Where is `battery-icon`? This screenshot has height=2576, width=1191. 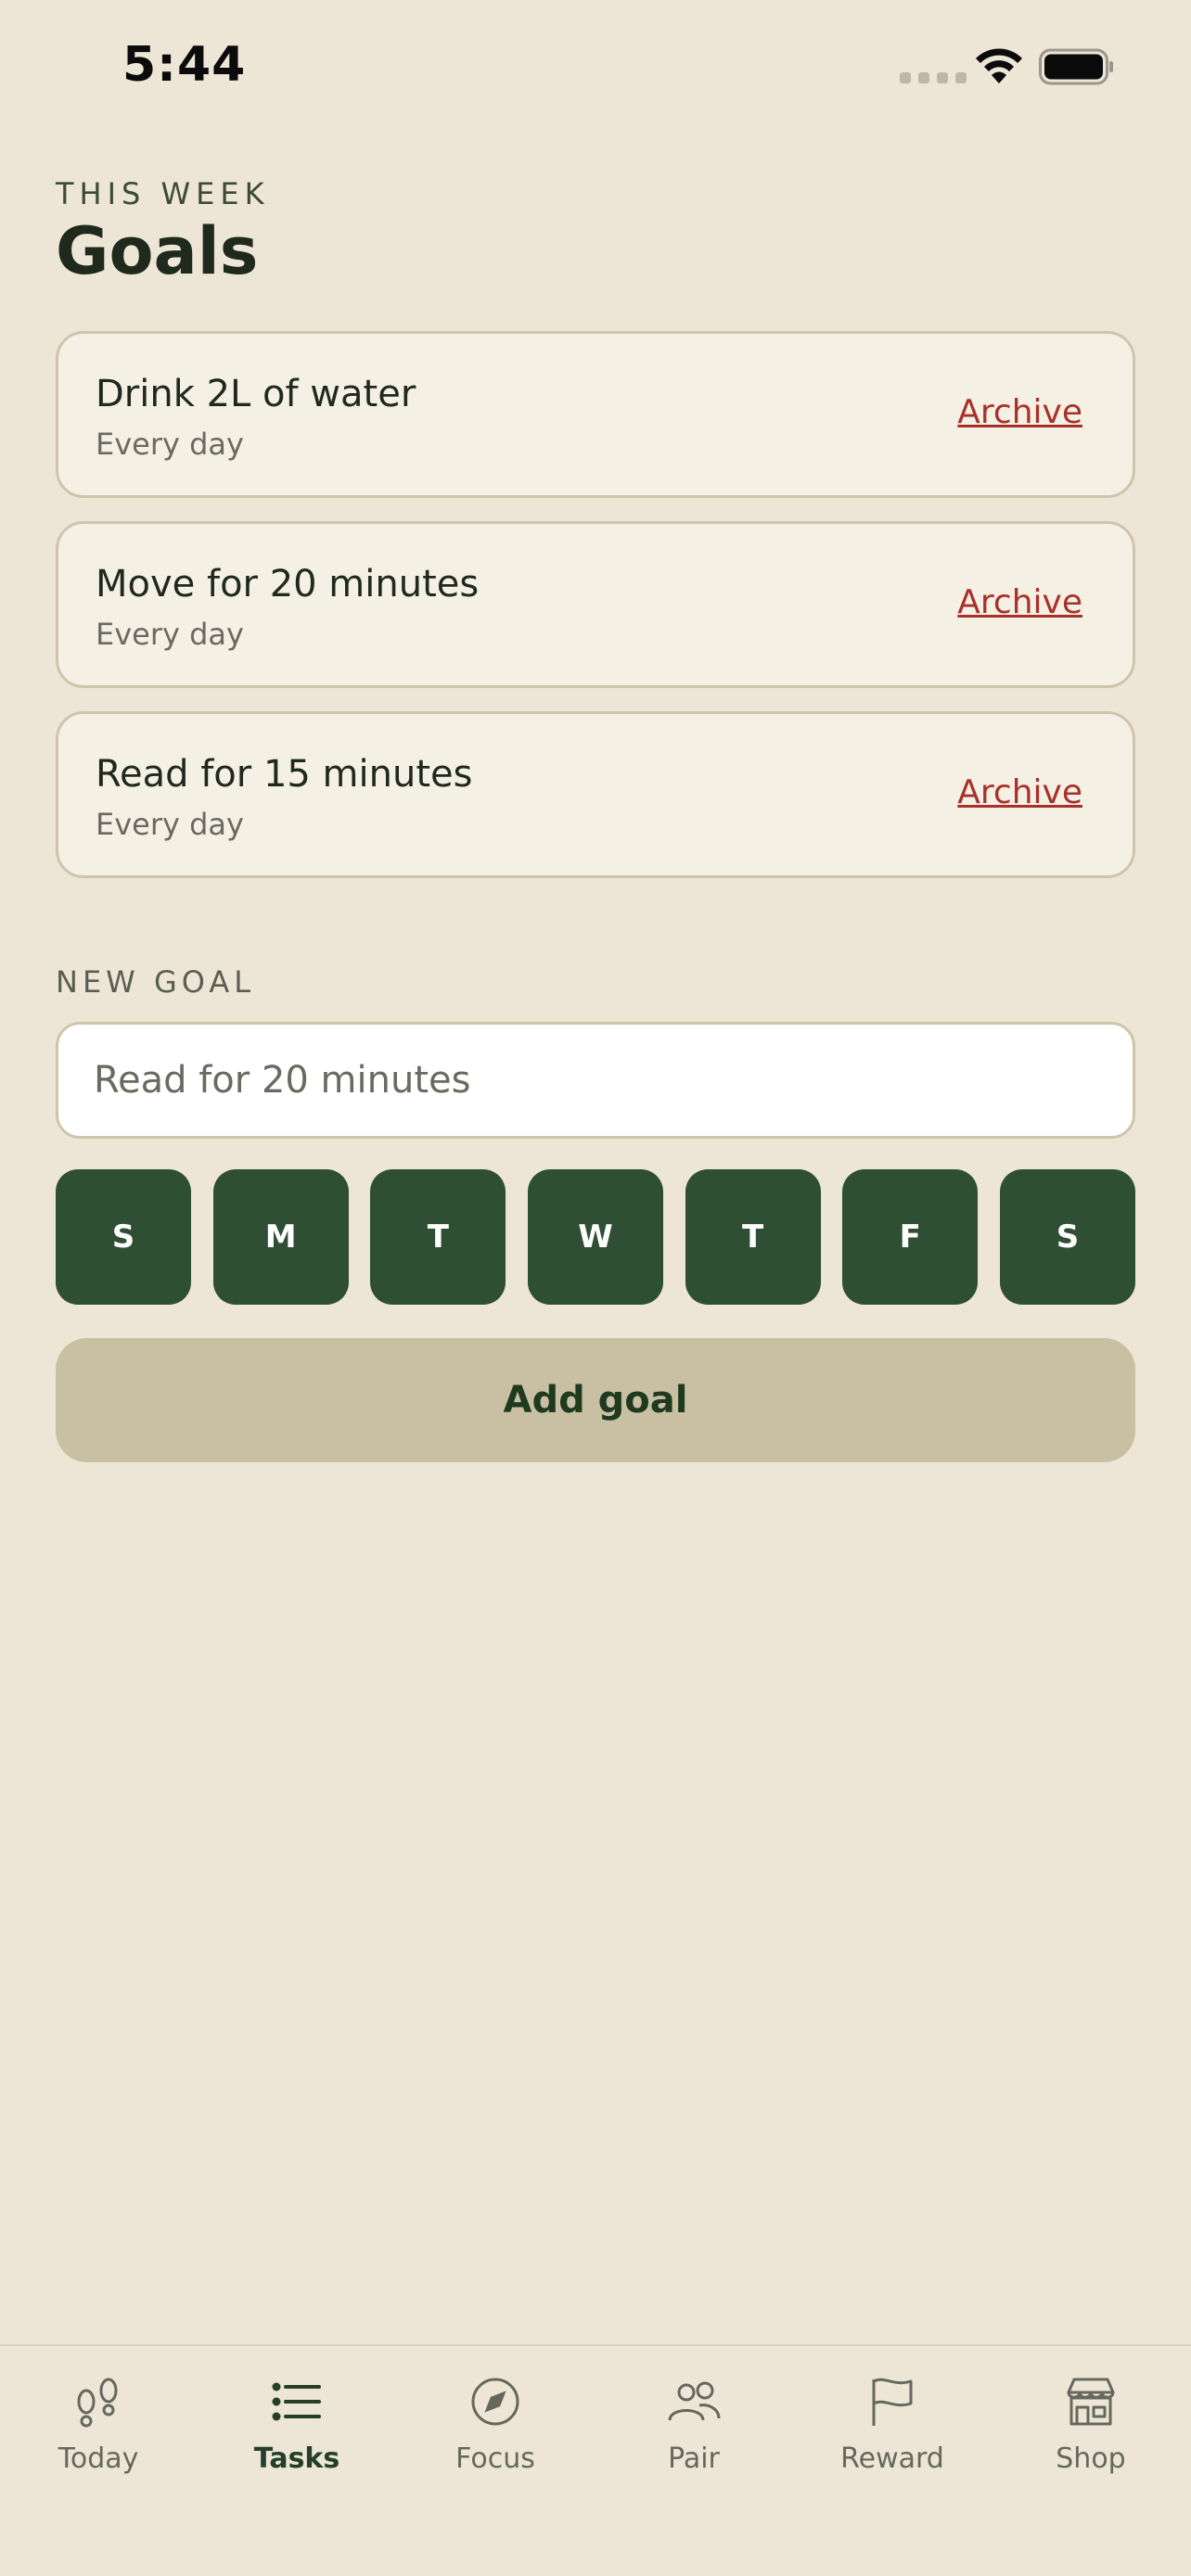 battery-icon is located at coordinates (1076, 66).